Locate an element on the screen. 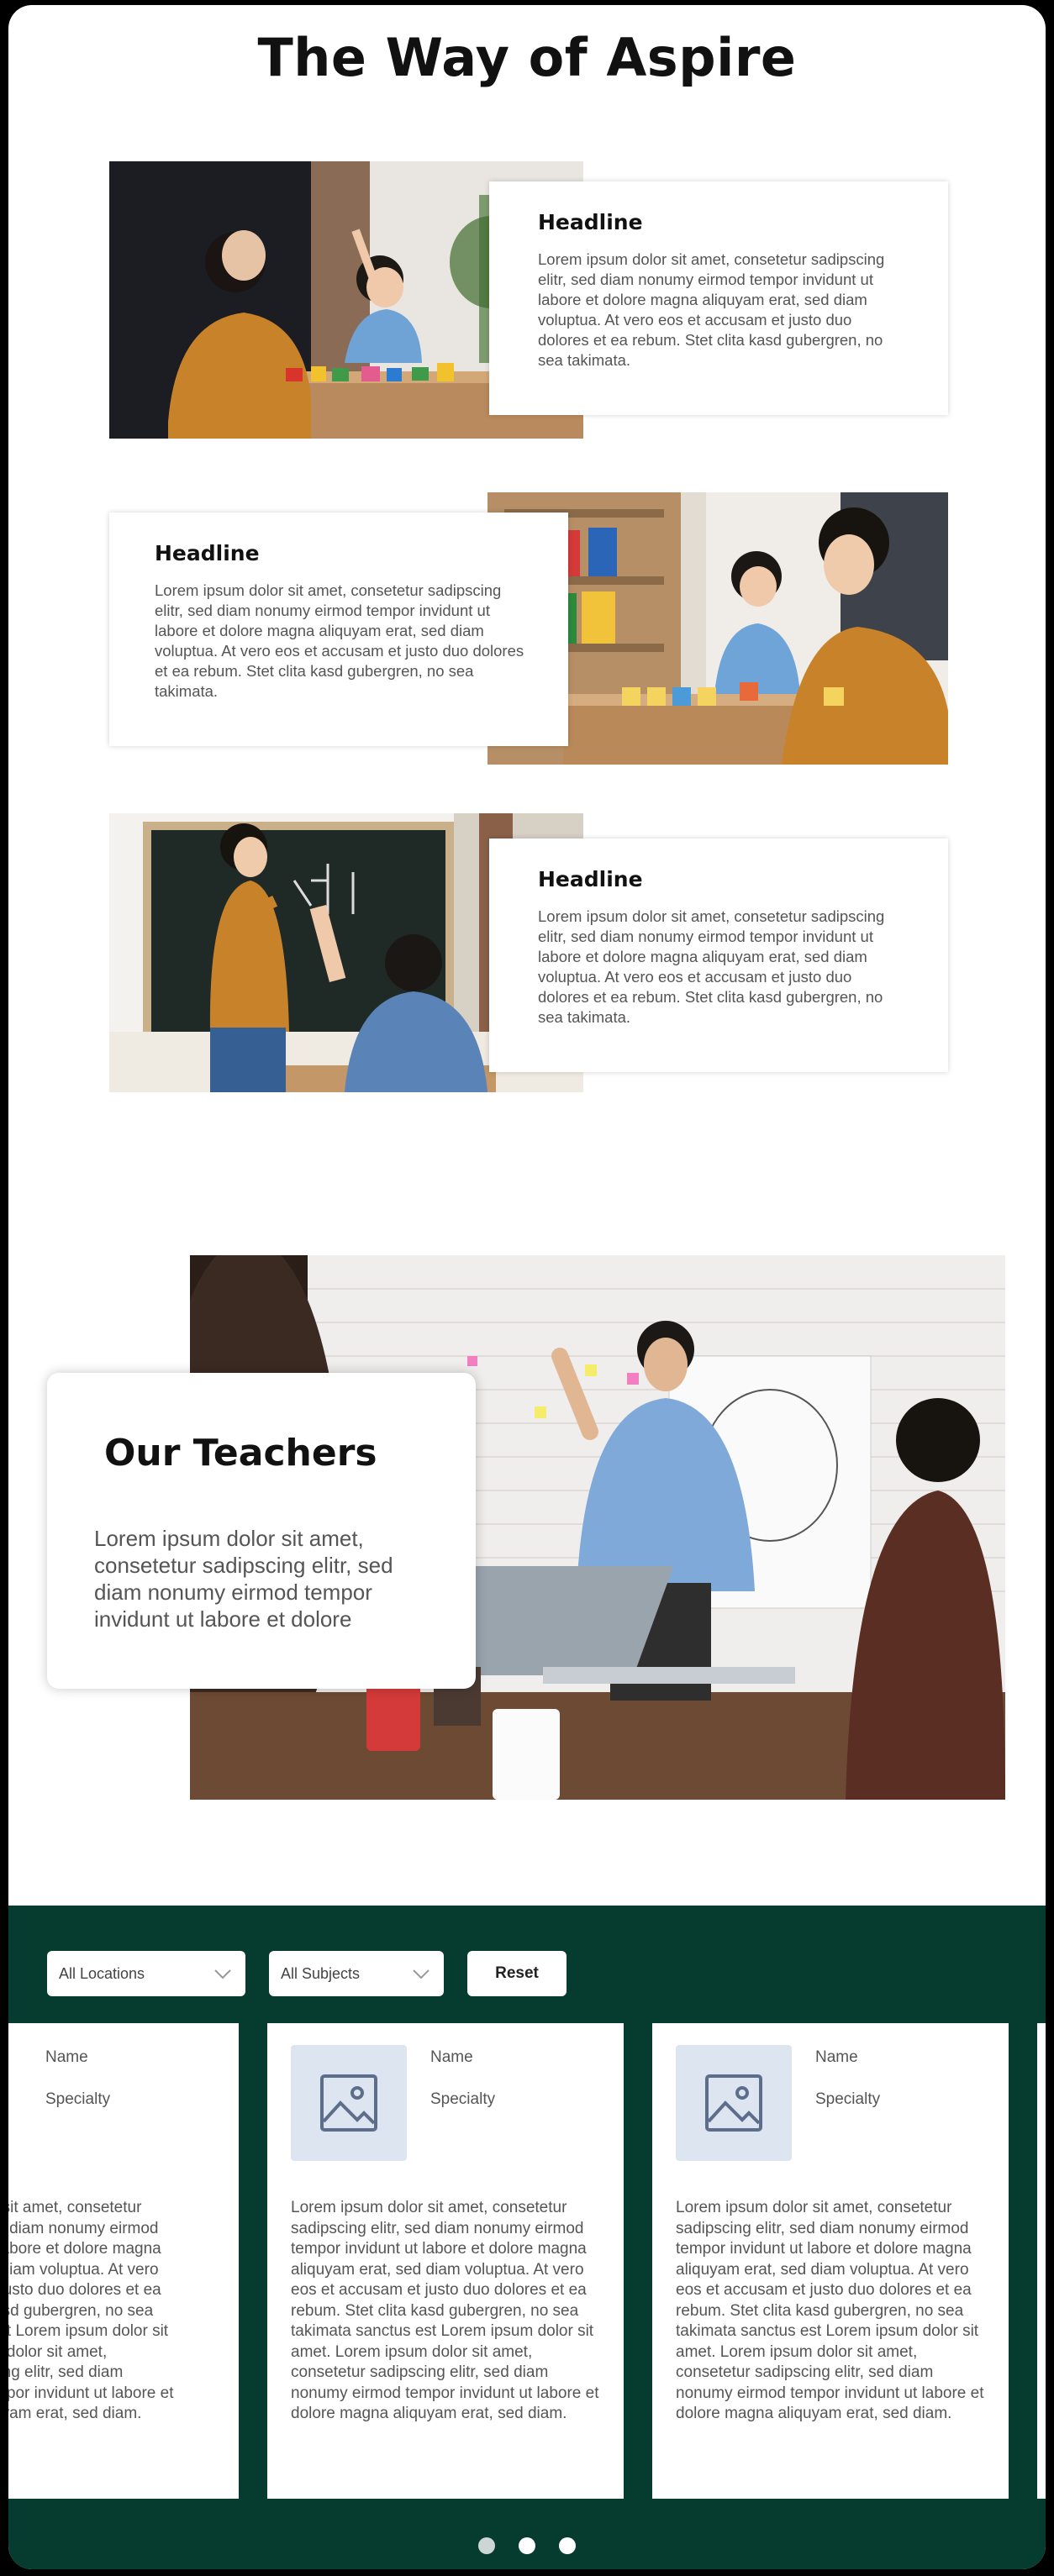 The image size is (1054, 2576). subject-filter-value: All Subjects is located at coordinates (321, 1973).